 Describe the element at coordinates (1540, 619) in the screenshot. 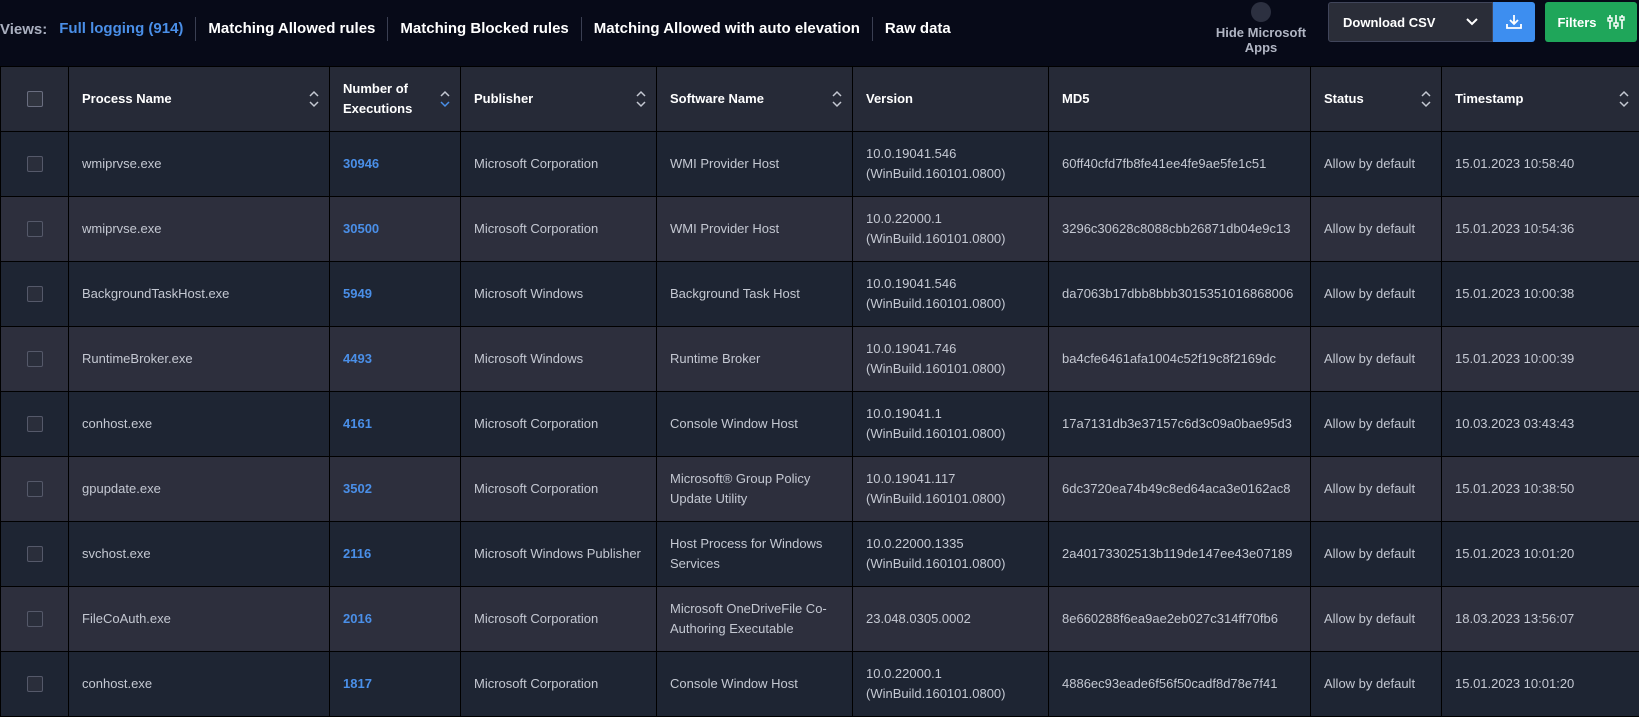

I see `timestamp-cell: 18.03.2023 13:56:07` at that location.